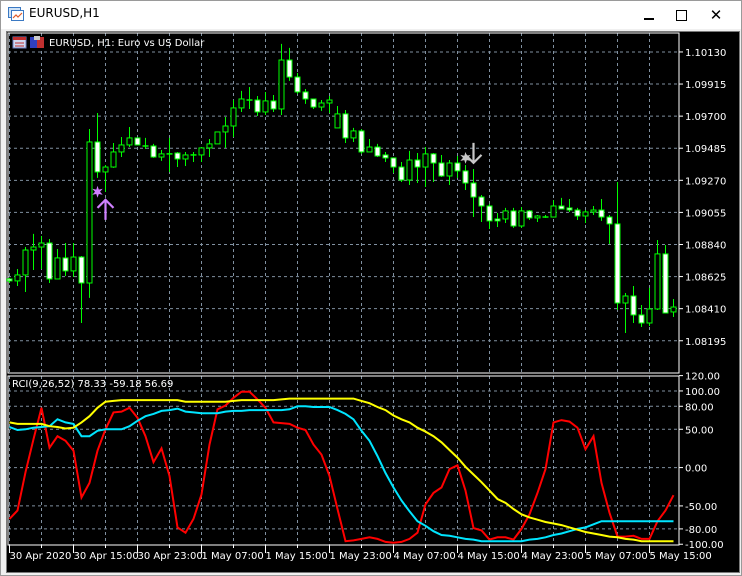 The height and width of the screenshot is (576, 742). What do you see at coordinates (97, 191) in the screenshot?
I see `signal-star-icon` at bounding box center [97, 191].